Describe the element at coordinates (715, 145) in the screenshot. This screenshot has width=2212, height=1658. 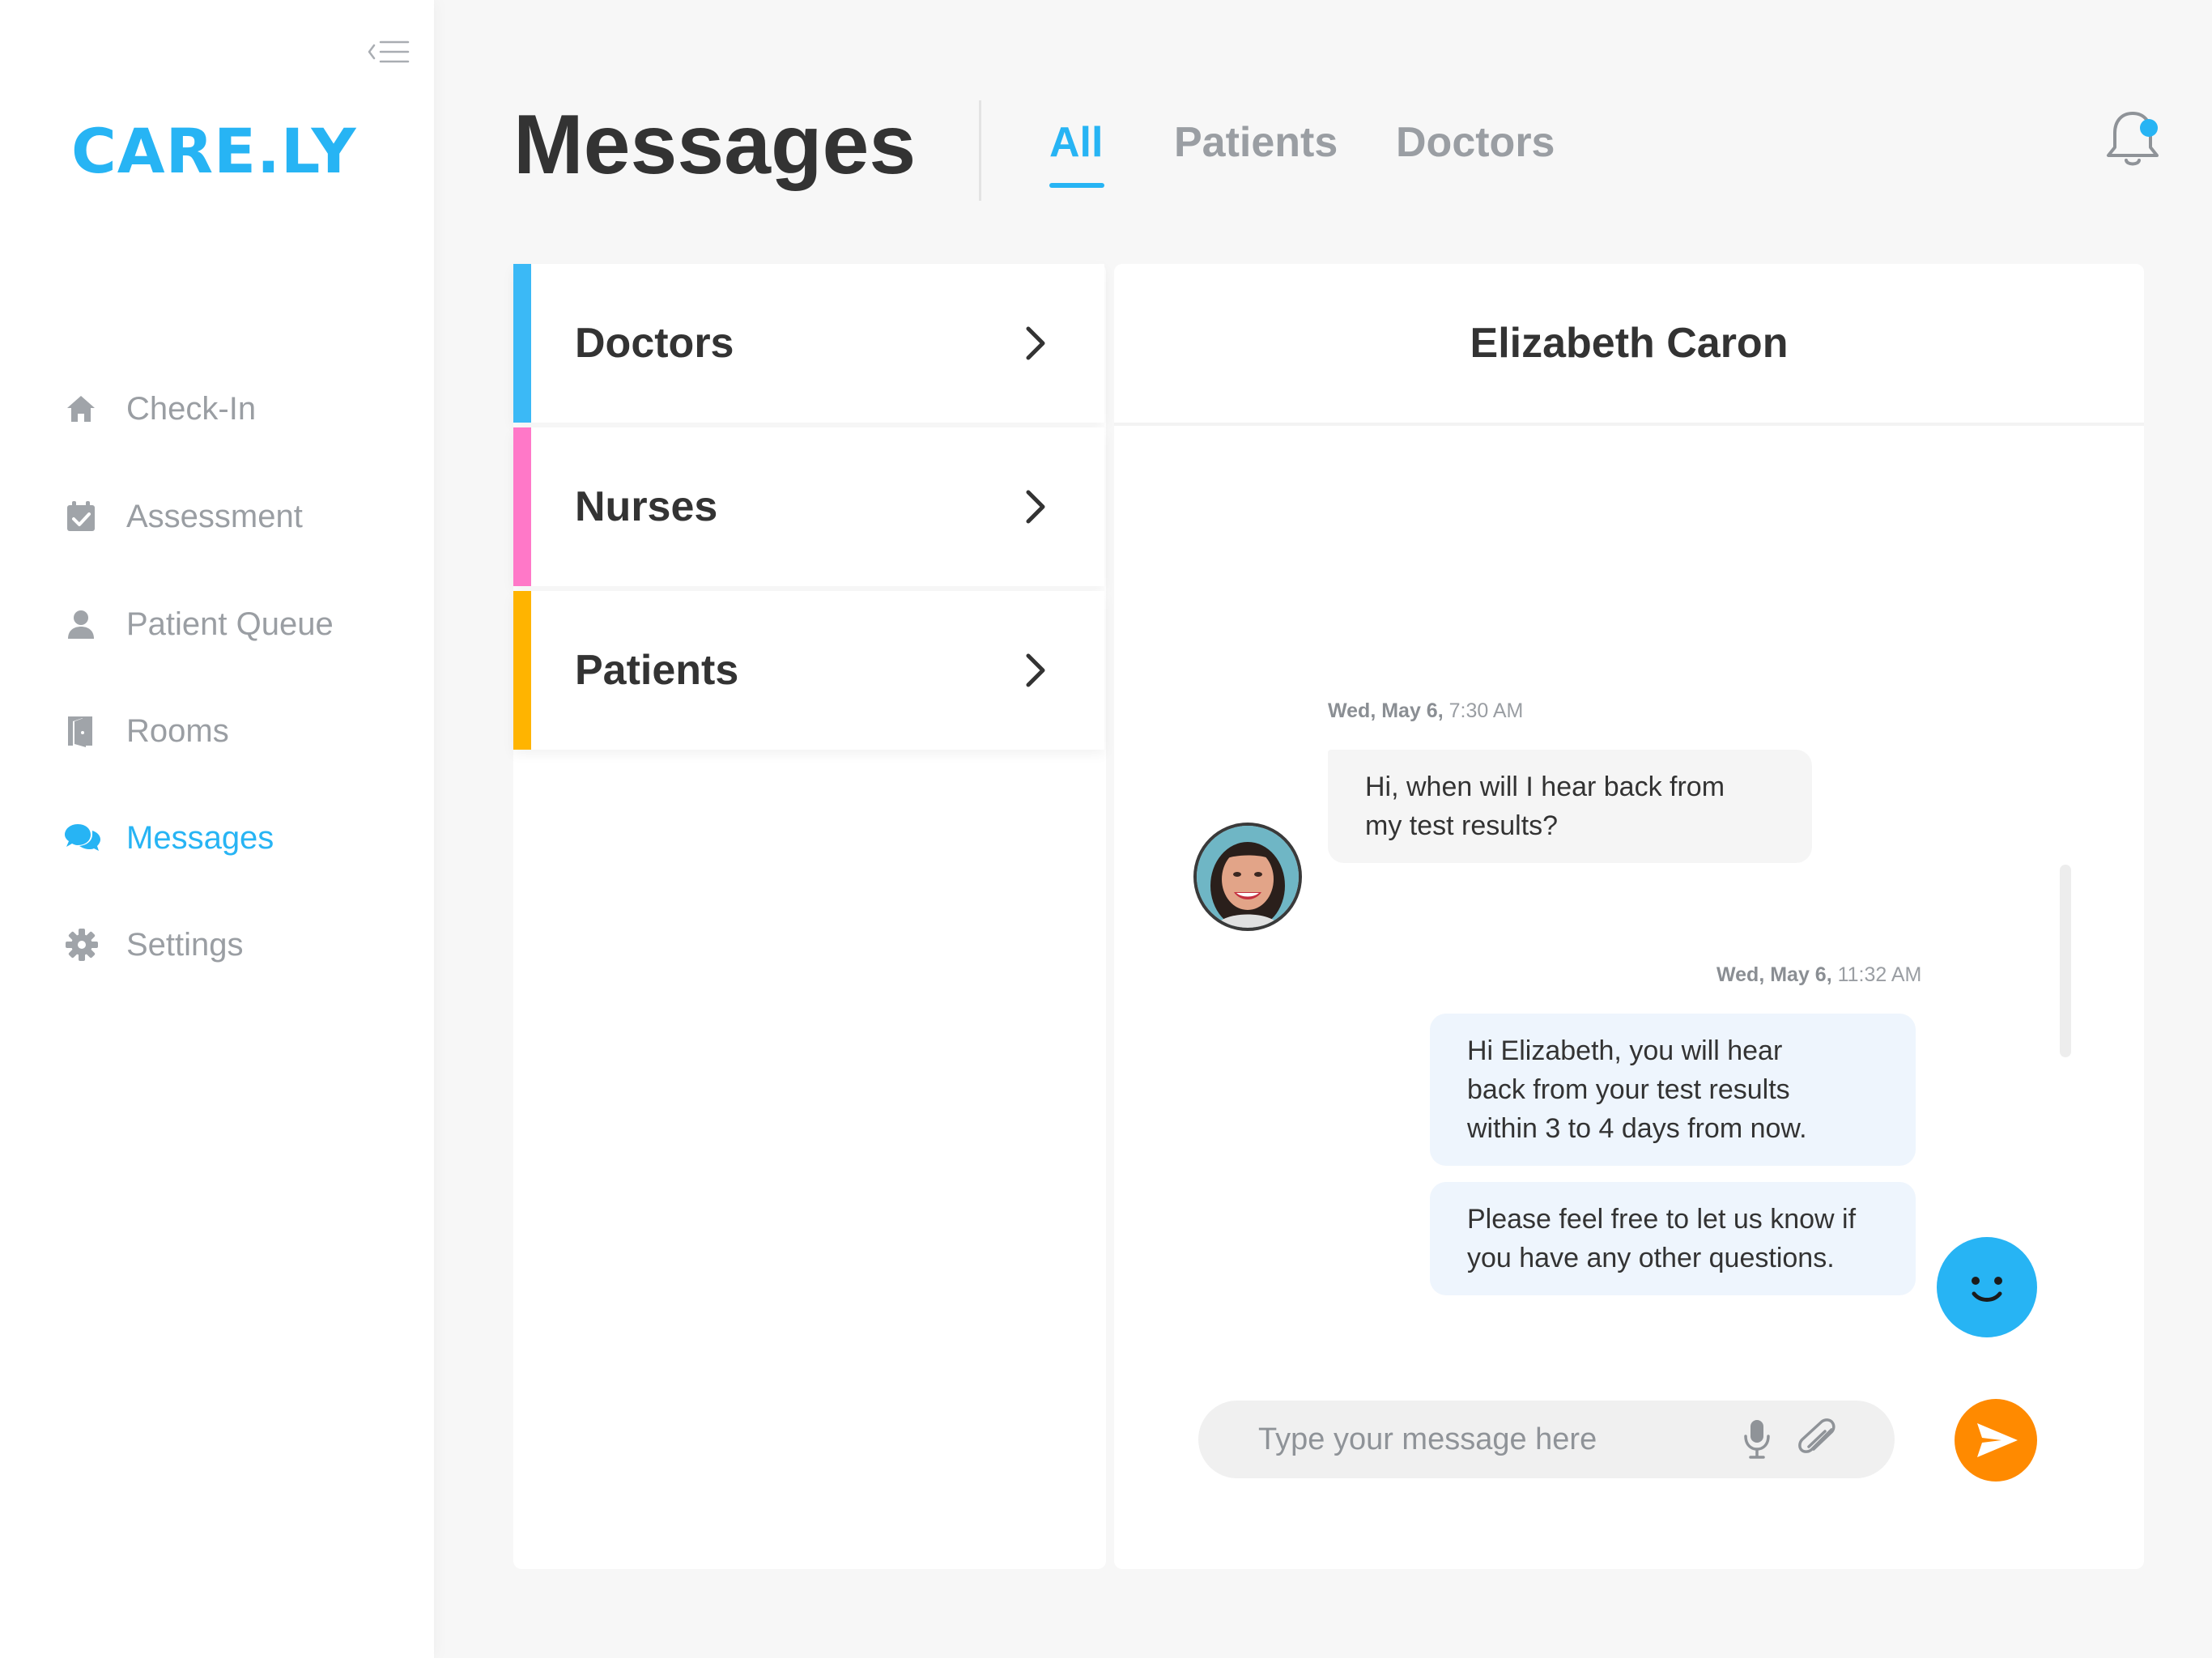
I see `page-title: Messages` at that location.